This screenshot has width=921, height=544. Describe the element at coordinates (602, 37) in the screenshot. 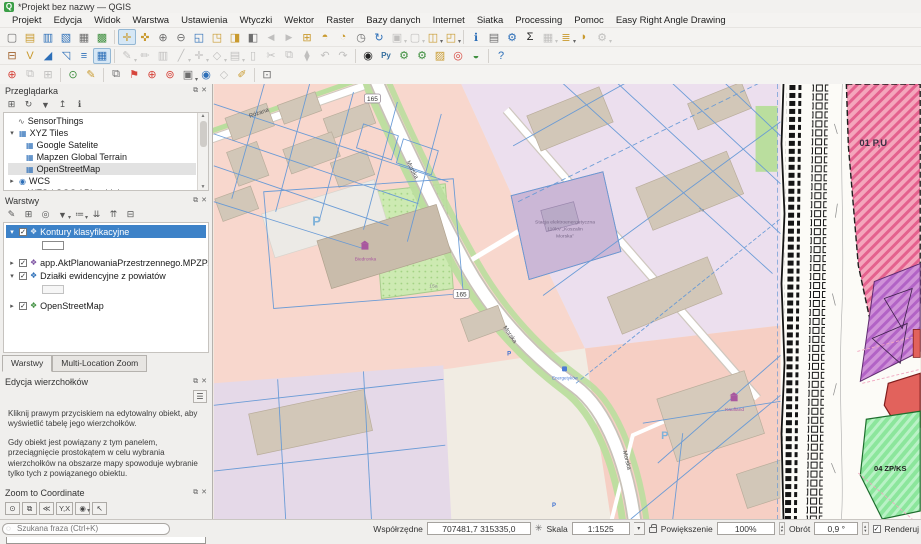

I see `decorations-button: ⚙` at that location.